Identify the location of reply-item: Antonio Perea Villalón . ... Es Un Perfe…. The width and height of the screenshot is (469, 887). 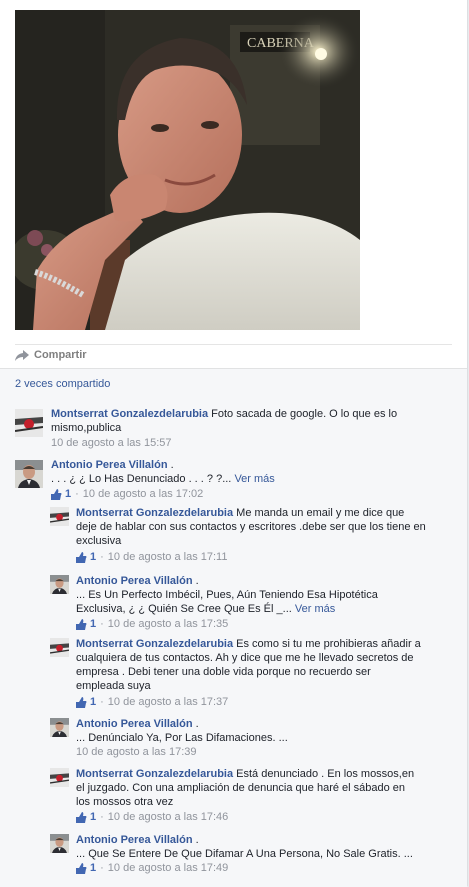
(255, 604).